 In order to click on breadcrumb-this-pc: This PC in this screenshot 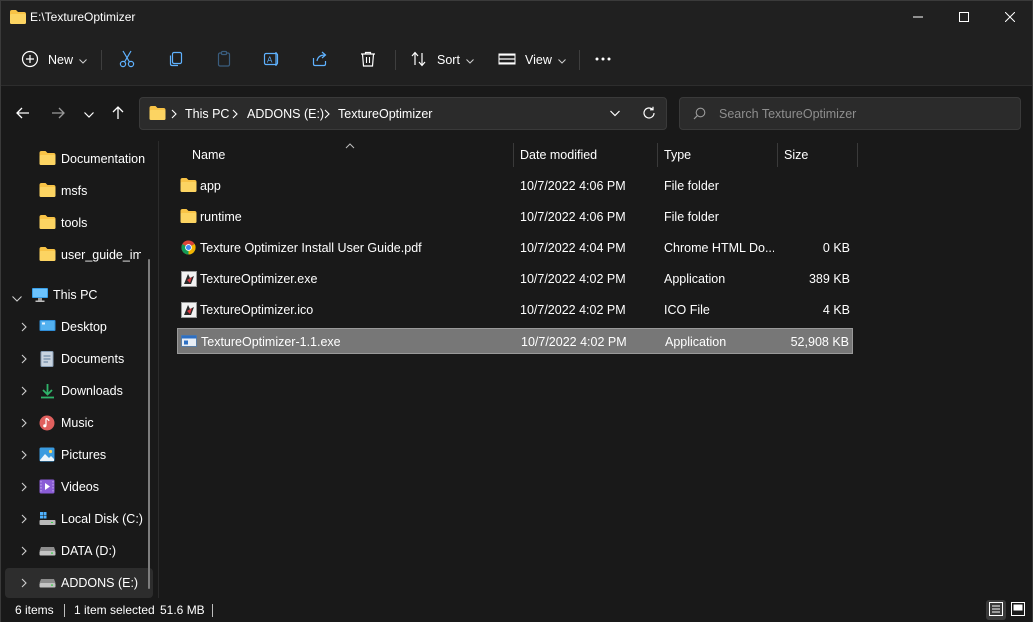, I will do `click(207, 114)`.